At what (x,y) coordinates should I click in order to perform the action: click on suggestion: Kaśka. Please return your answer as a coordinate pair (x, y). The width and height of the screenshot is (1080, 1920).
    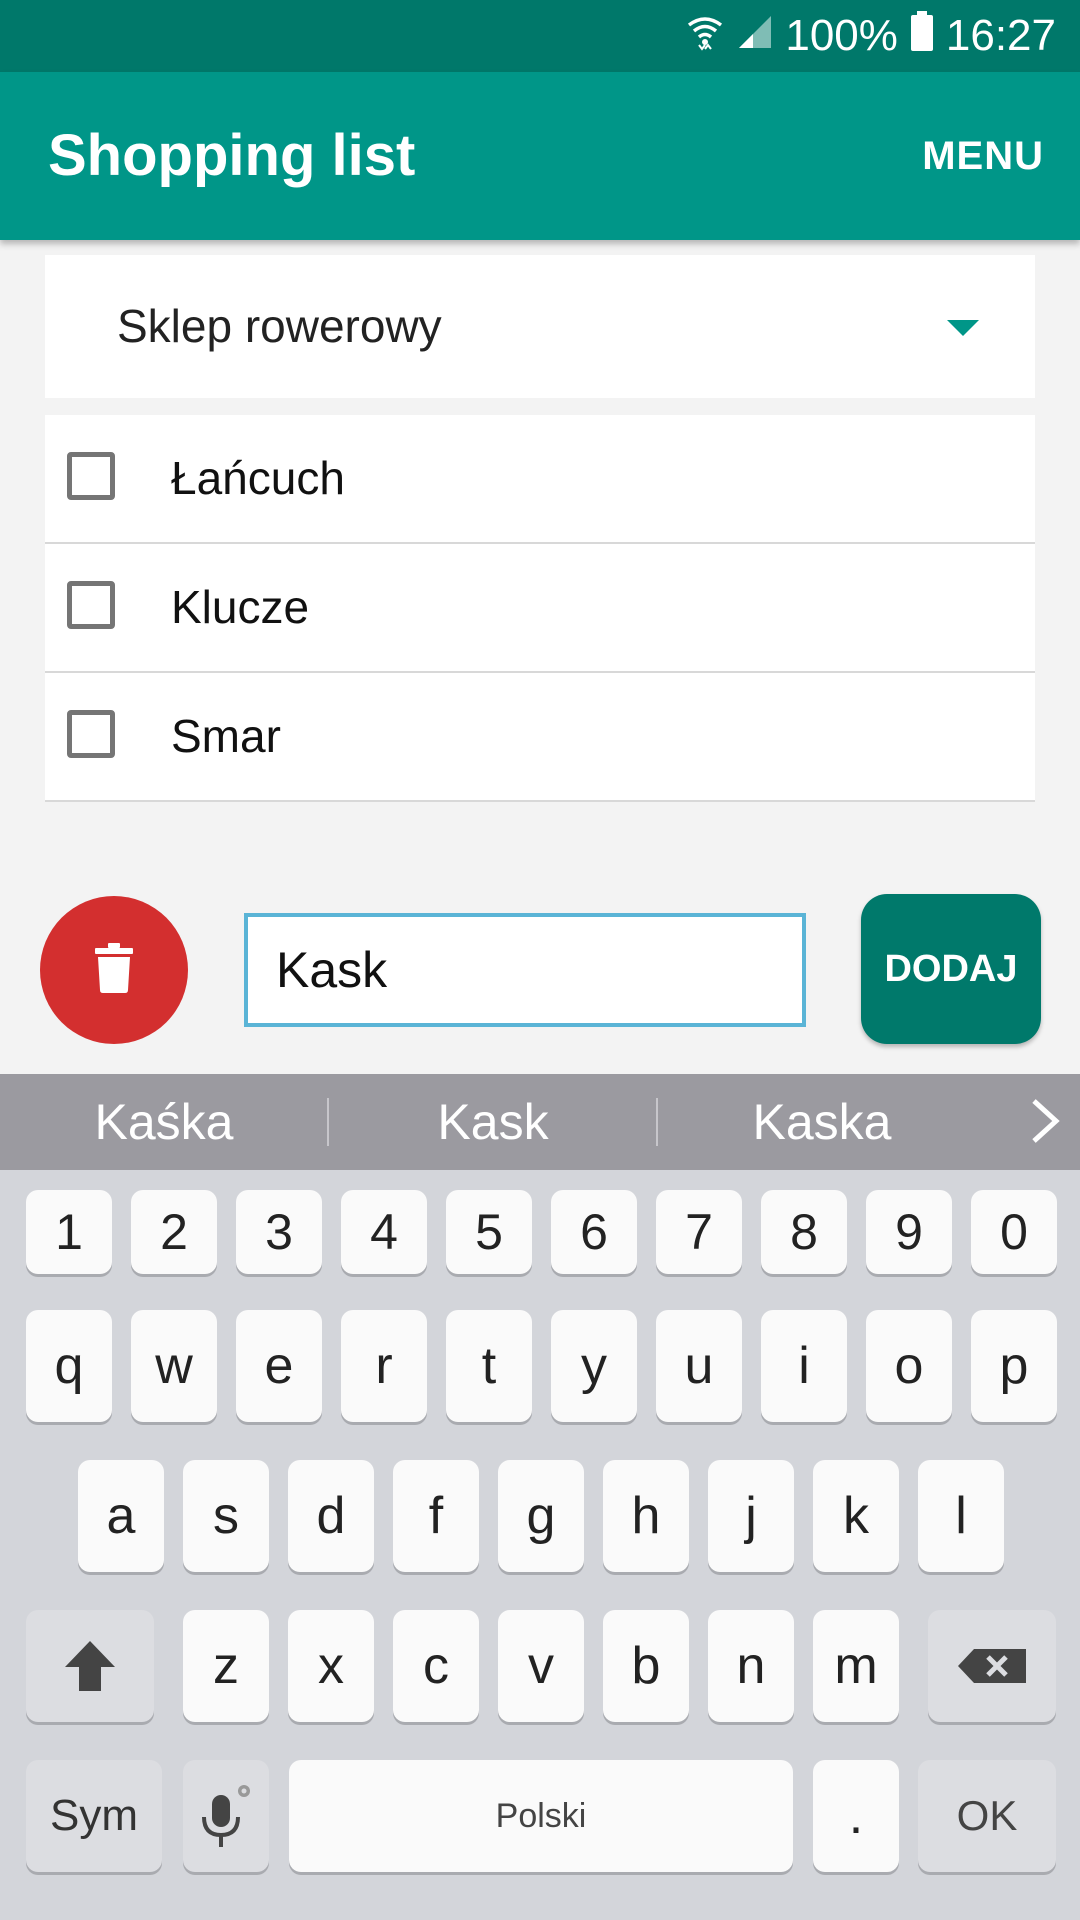
    Looking at the image, I should click on (164, 1122).